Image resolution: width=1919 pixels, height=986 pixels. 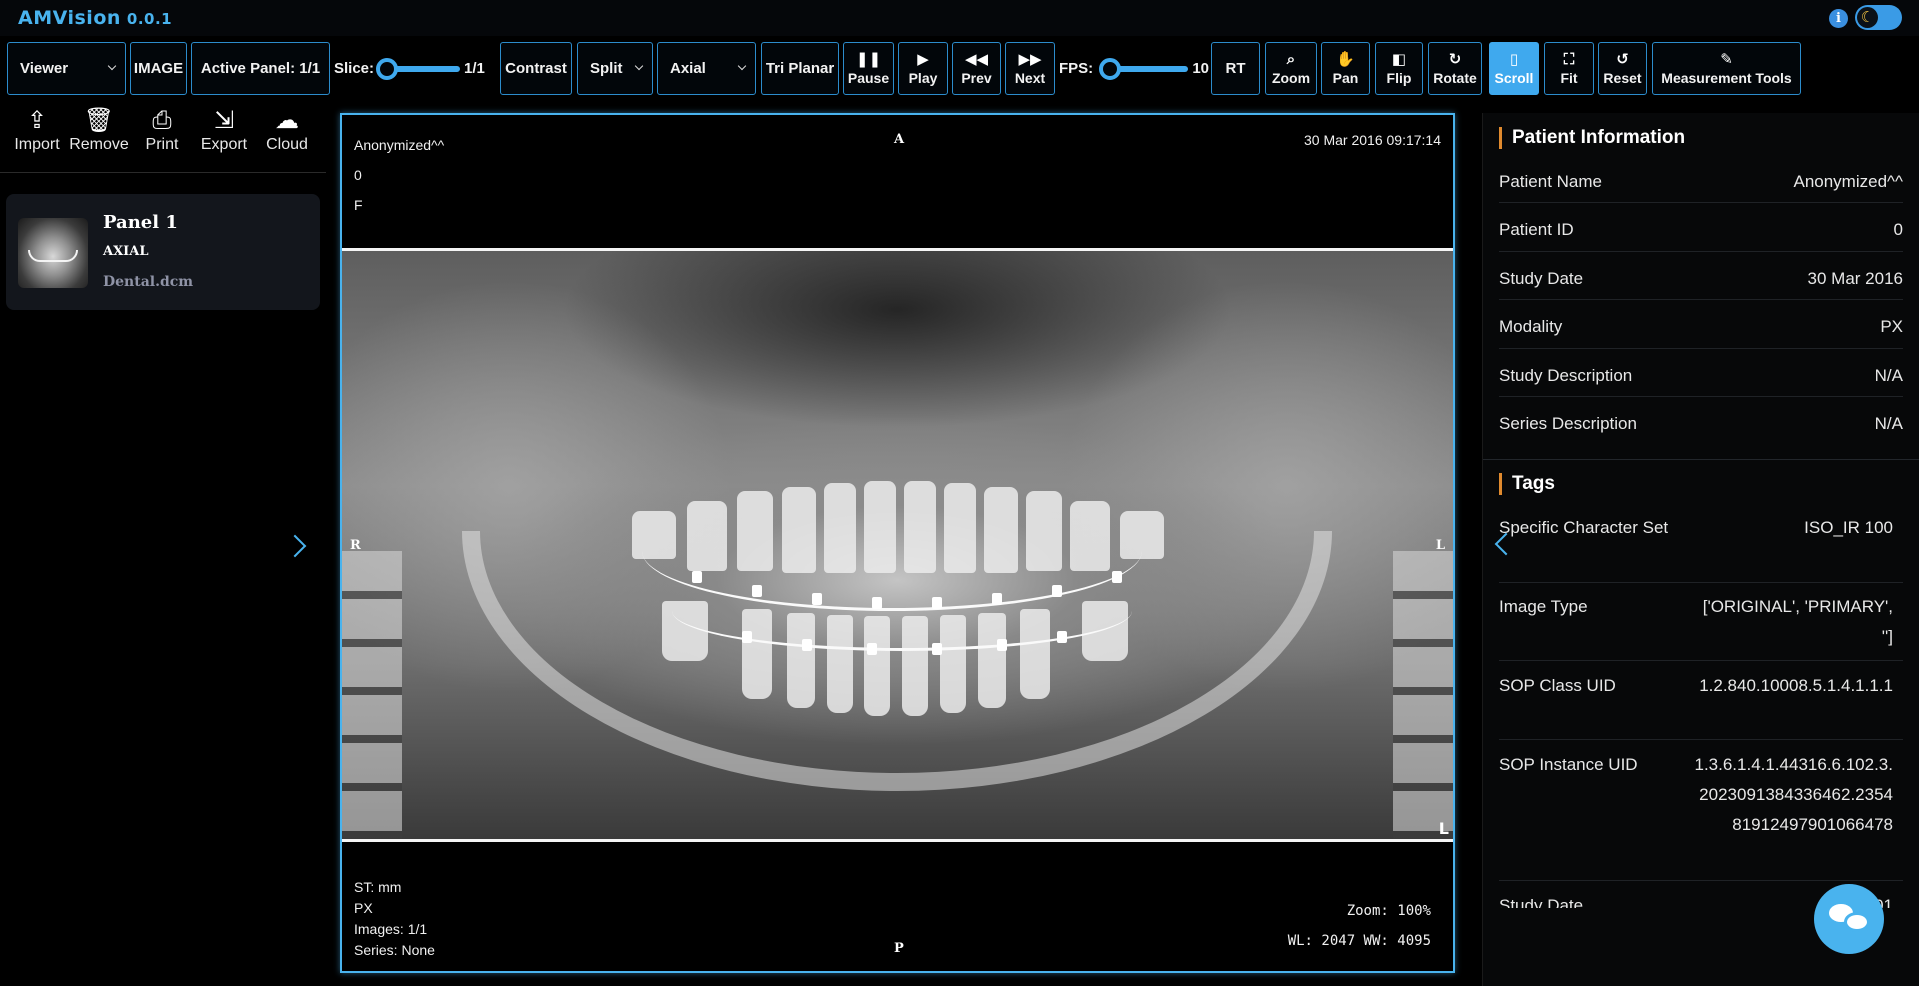 I want to click on hand-icon: ✋, so click(x=1345, y=59).